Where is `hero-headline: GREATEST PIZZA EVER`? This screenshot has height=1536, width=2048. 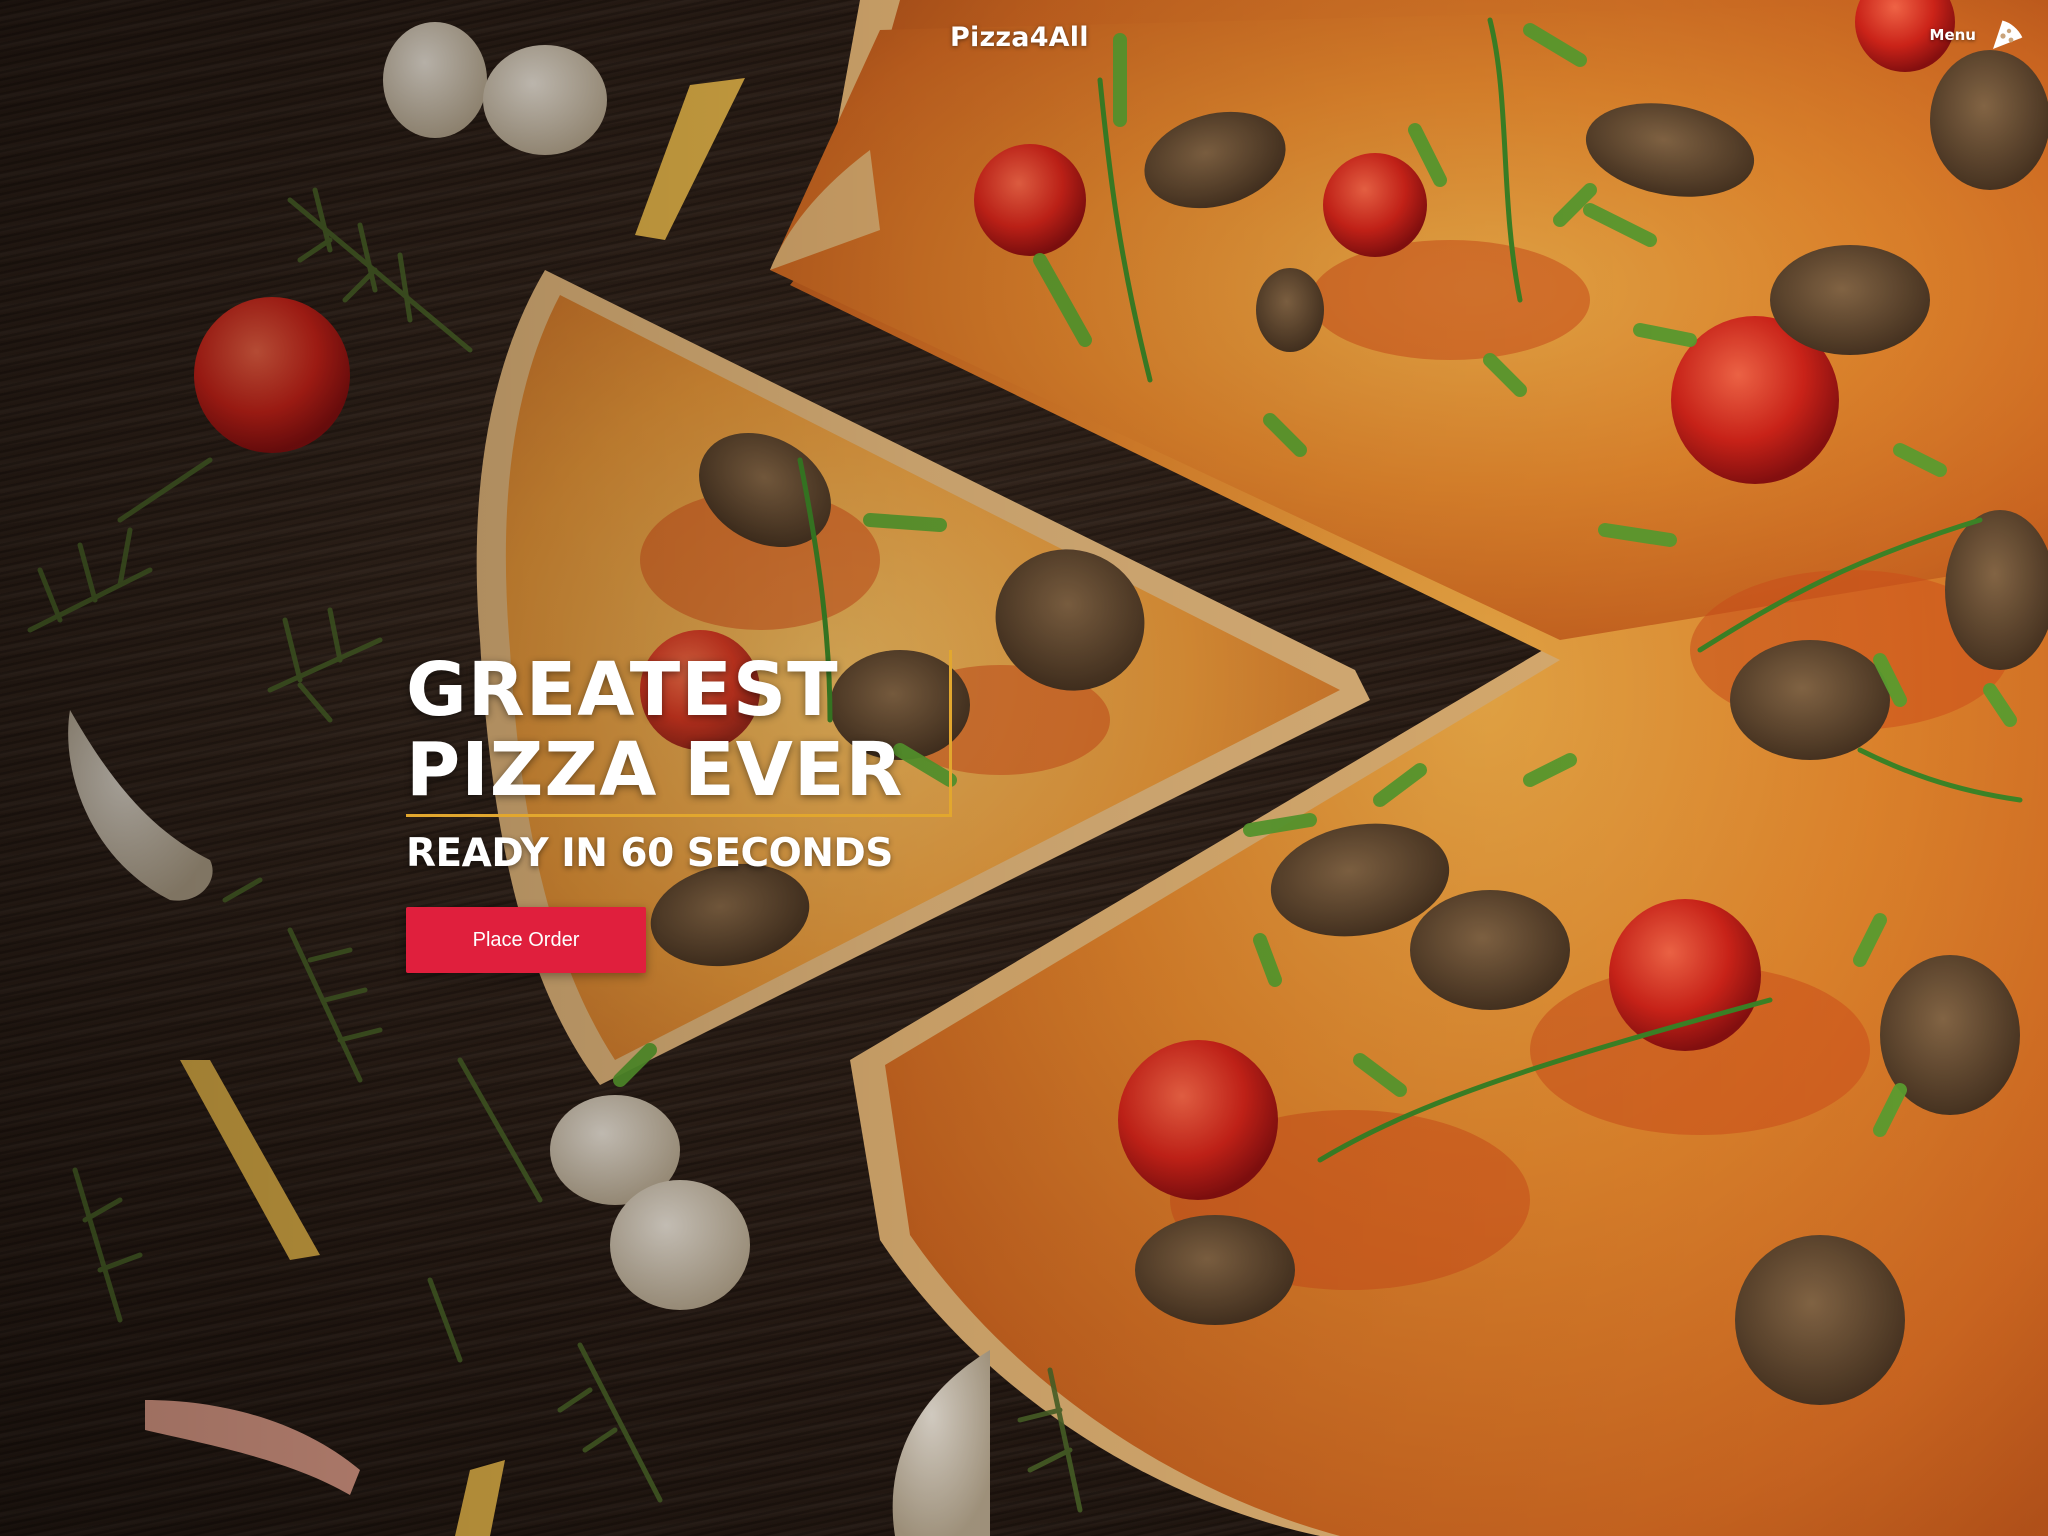 hero-headline: GREATEST PIZZA EVER is located at coordinates (654, 730).